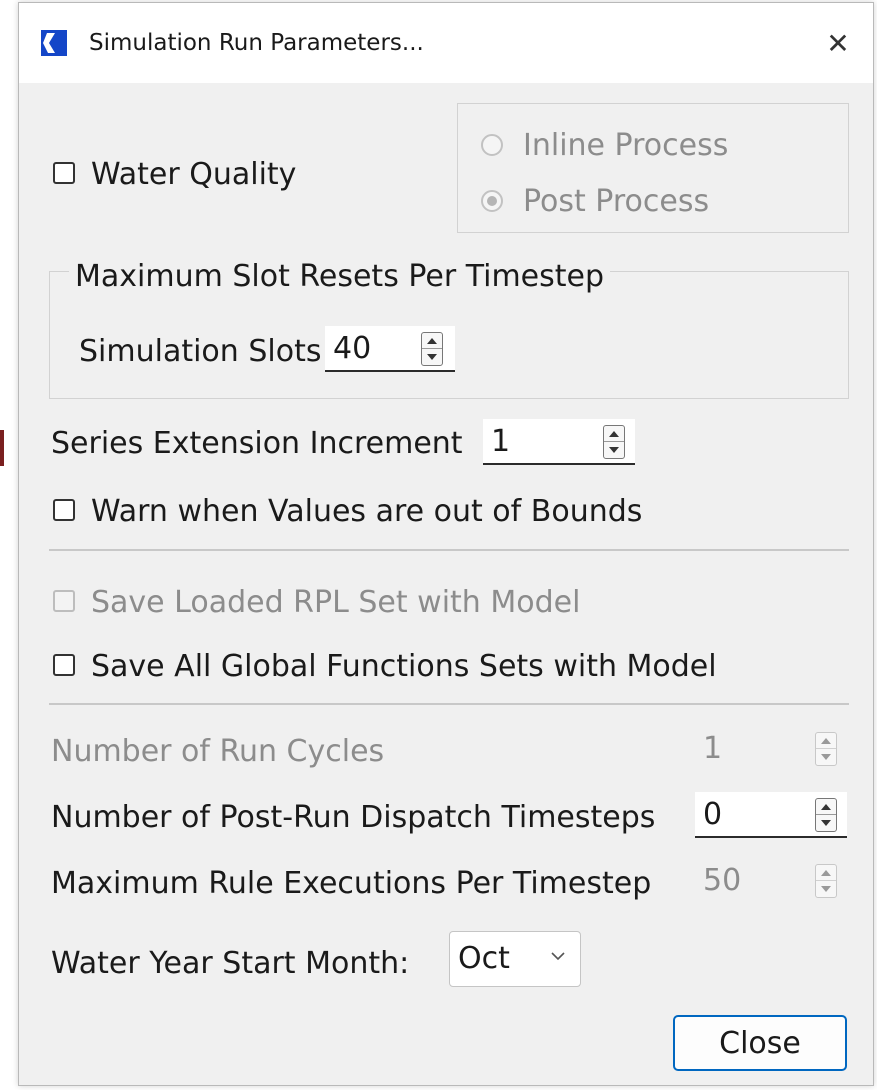 This screenshot has height=1090, width=877. Describe the element at coordinates (353, 817) in the screenshot. I see `post-run-dispatch-label: Number of Post-Run Dispatch Timesteps` at that location.